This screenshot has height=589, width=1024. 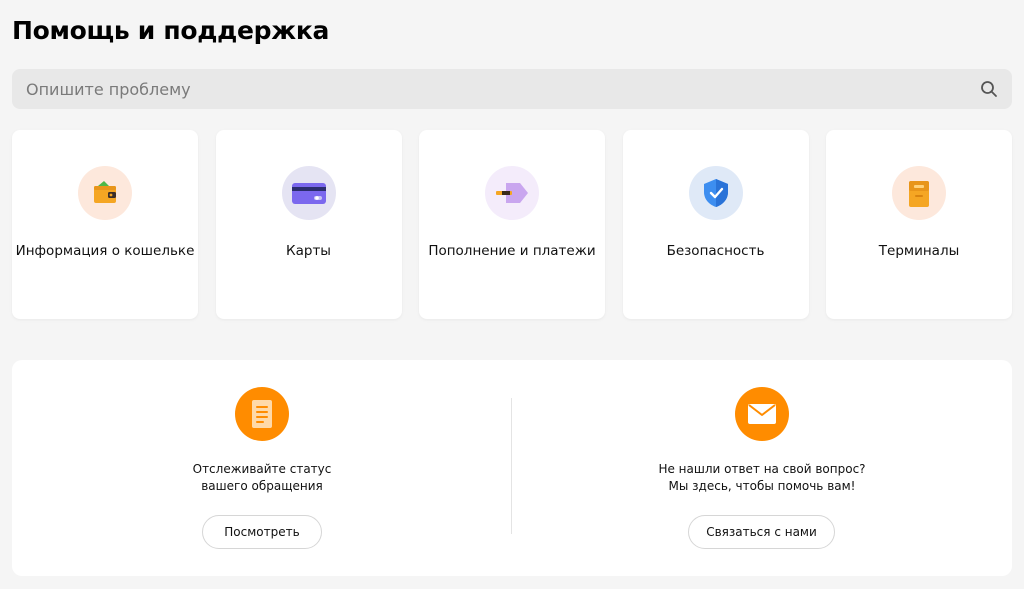 I want to click on category-label: Информация о кошельке, so click(x=105, y=251).